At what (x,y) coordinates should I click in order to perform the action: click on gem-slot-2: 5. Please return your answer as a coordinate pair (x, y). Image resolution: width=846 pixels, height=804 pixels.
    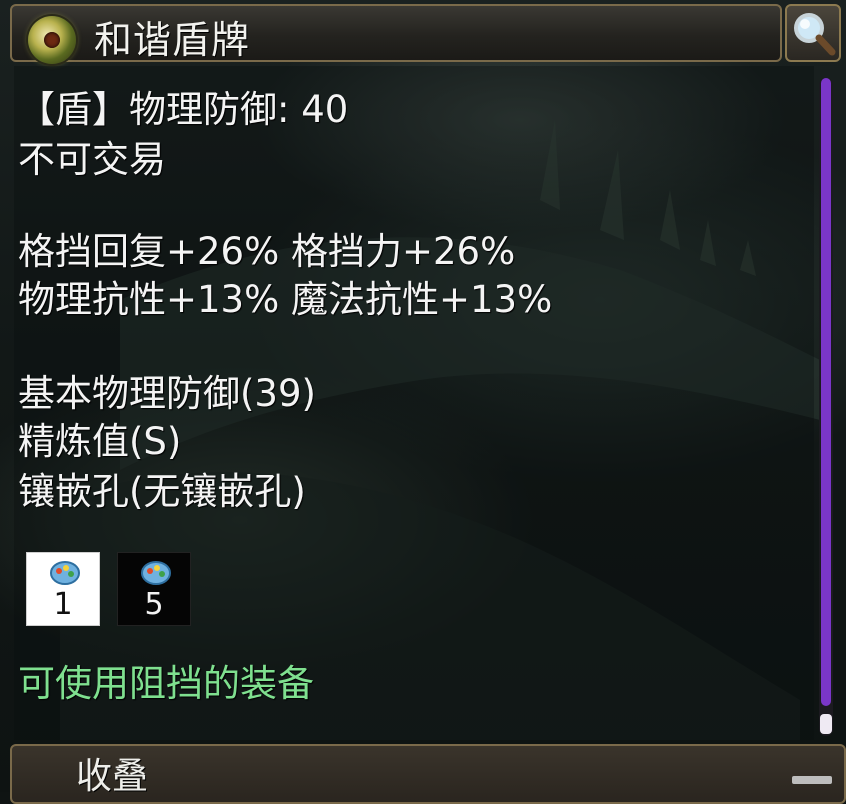
    Looking at the image, I should click on (154, 589).